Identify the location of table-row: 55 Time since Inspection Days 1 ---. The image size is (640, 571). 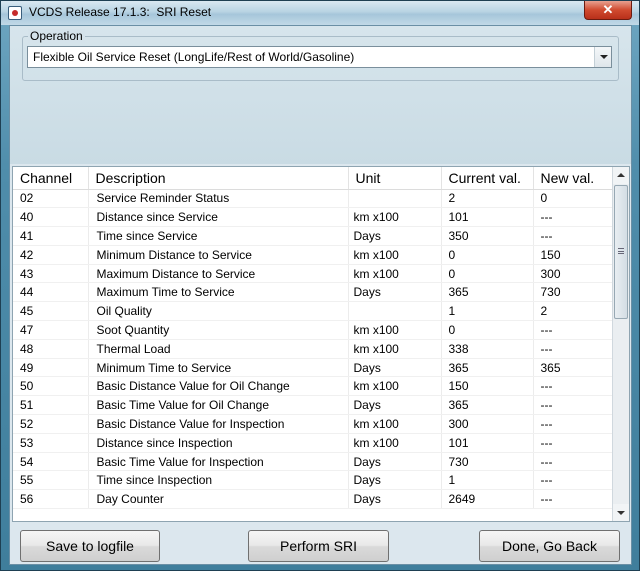
(313, 480).